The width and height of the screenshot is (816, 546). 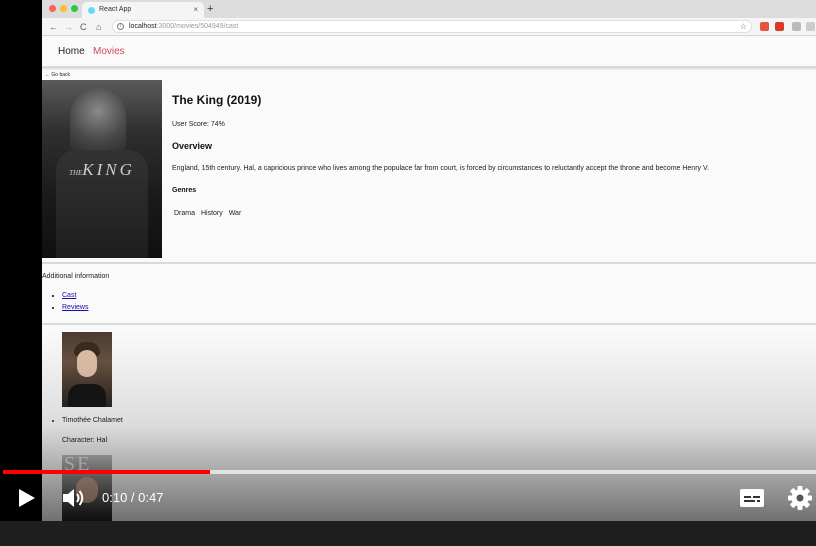 I want to click on forward-button: →, so click(x=68, y=27).